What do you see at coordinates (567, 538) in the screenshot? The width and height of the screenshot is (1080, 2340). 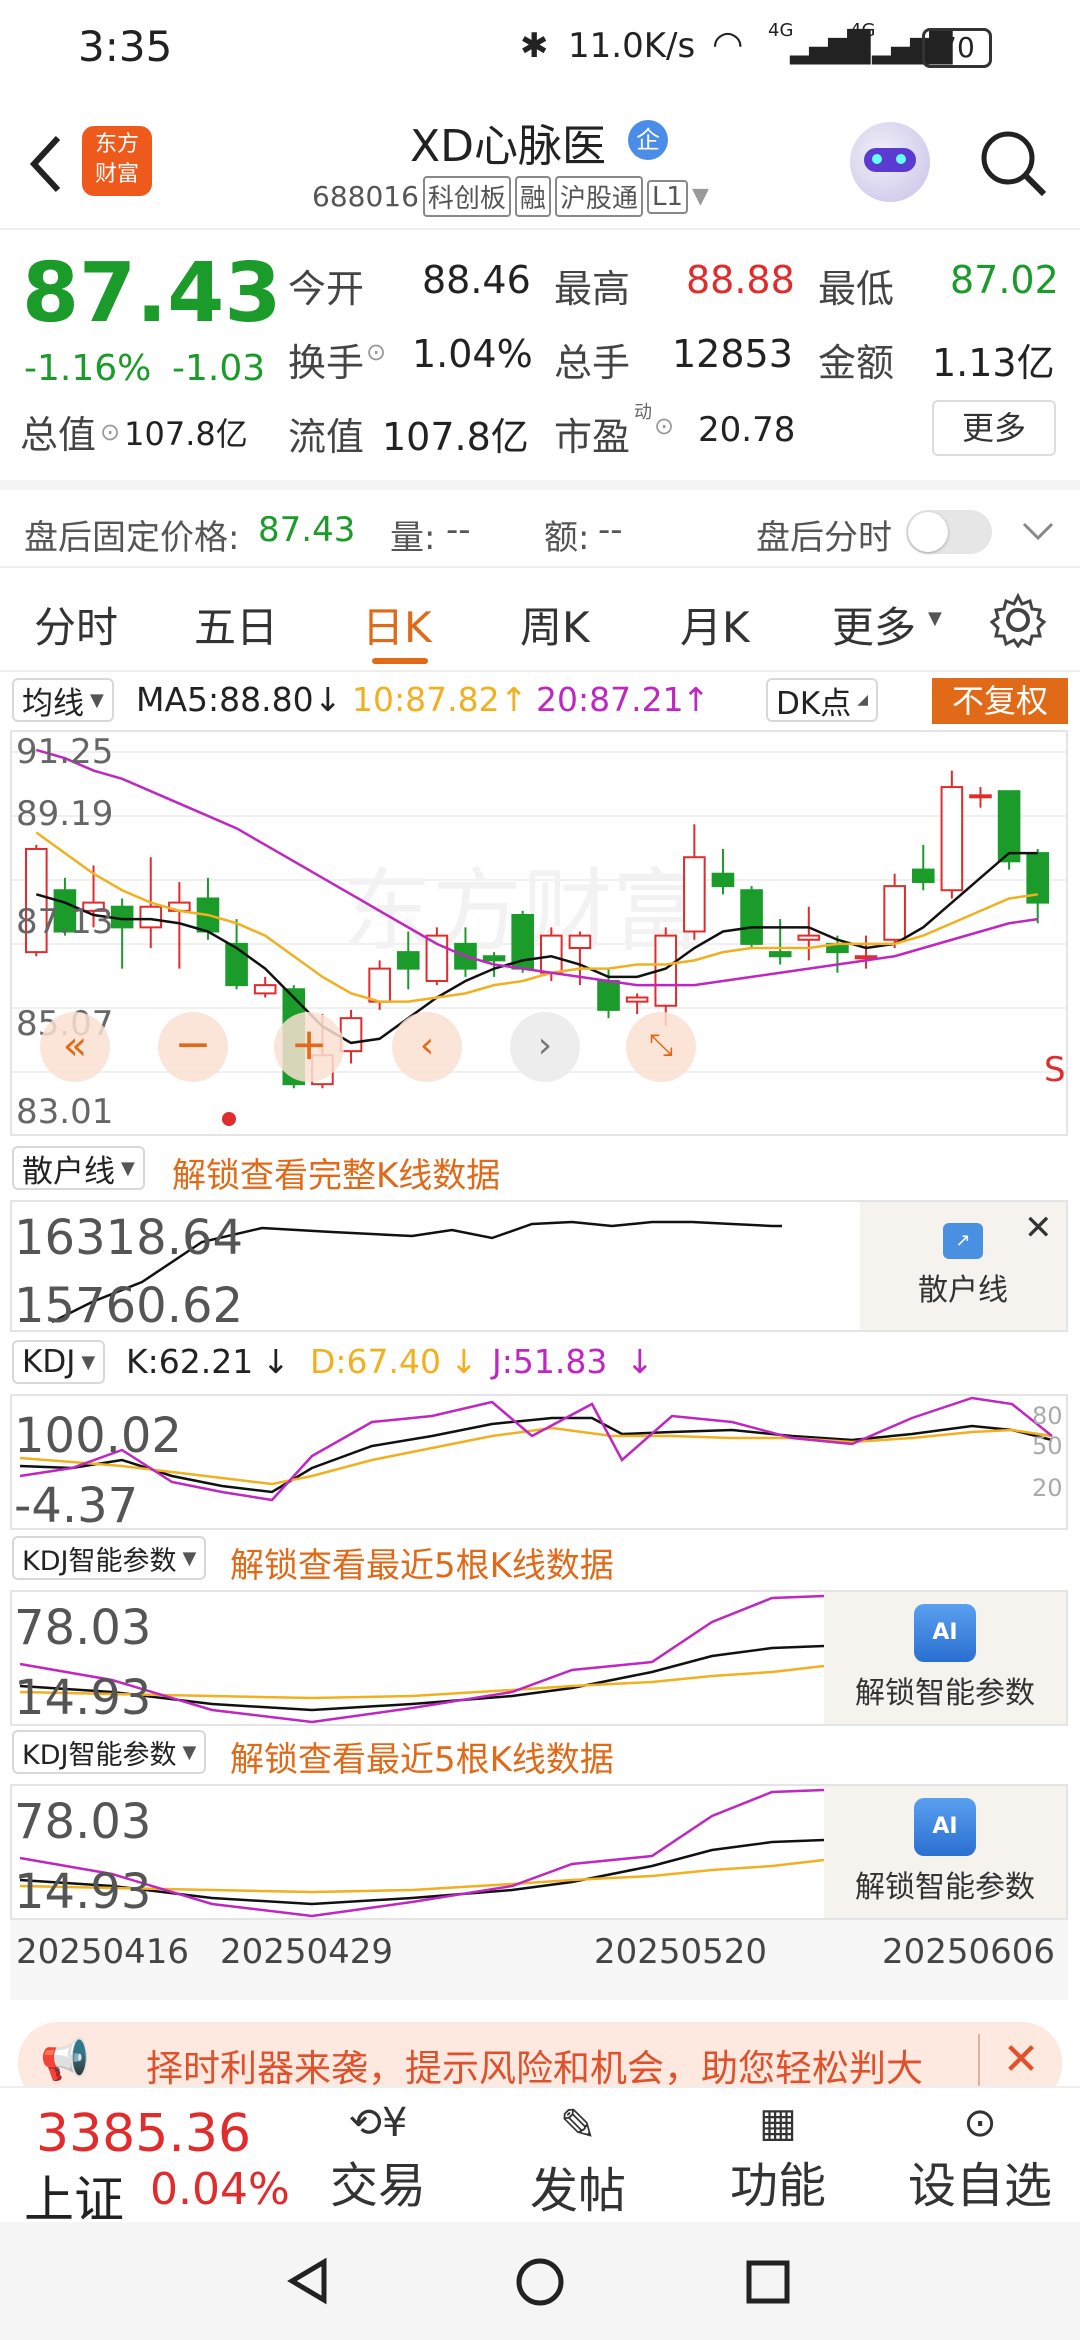 I see `after-amt-label: 额:` at bounding box center [567, 538].